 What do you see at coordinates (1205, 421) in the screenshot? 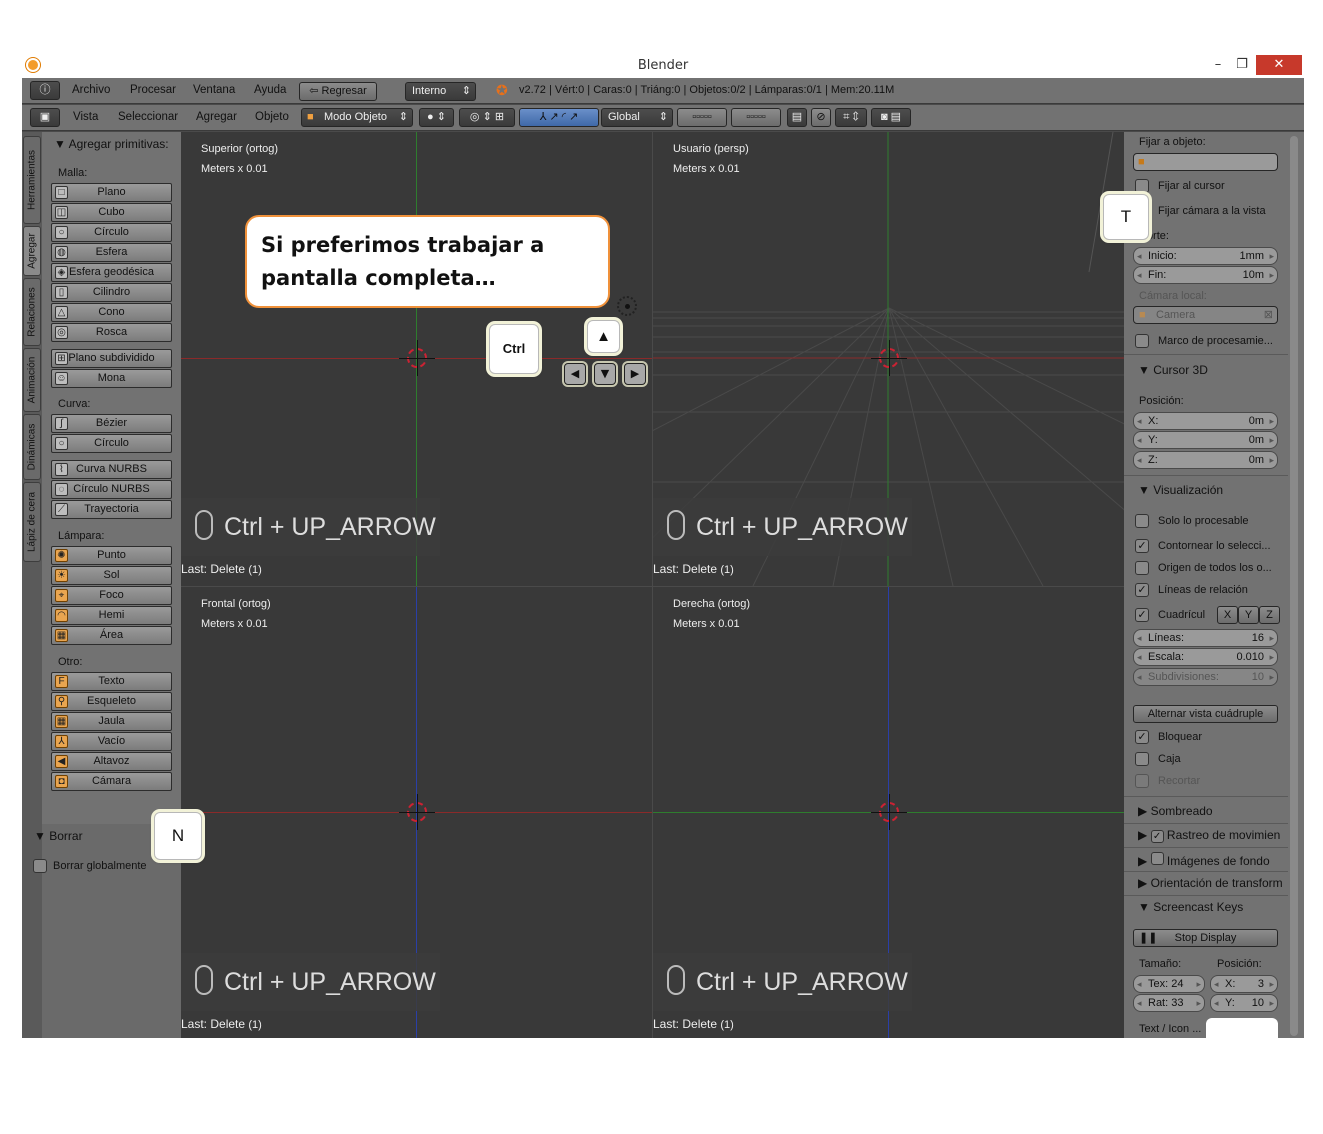
I see `cursor-x-field: X: 0m` at bounding box center [1205, 421].